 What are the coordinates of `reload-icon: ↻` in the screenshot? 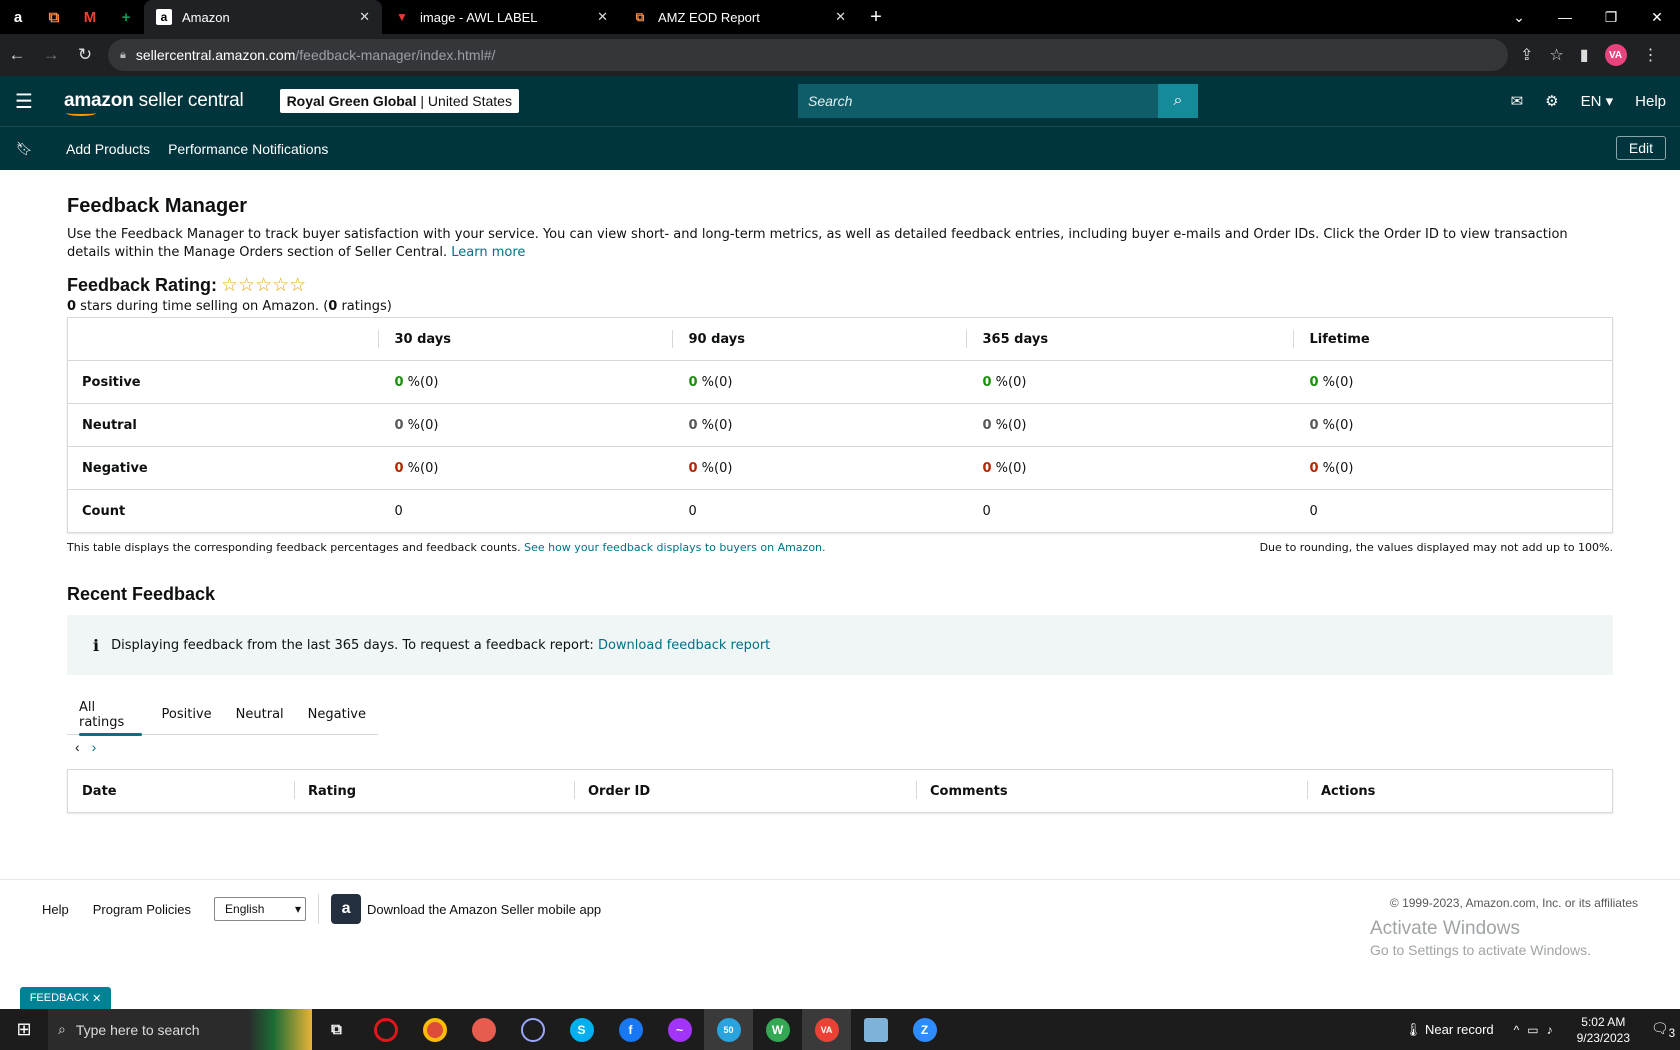 It's located at (85, 55).